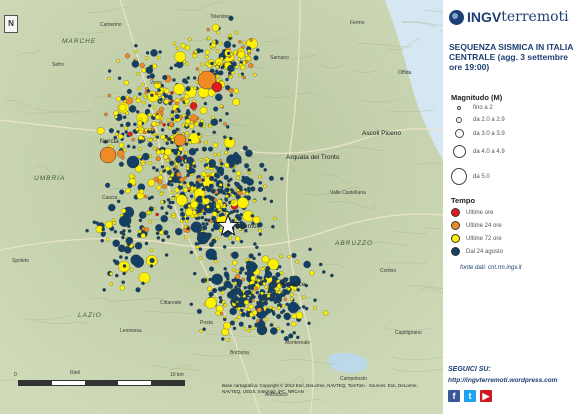 This screenshot has width=584, height=419. What do you see at coordinates (491, 268) in the screenshot?
I see `data-source-link: fonte dati: cnt.rm.ingv.it` at bounding box center [491, 268].